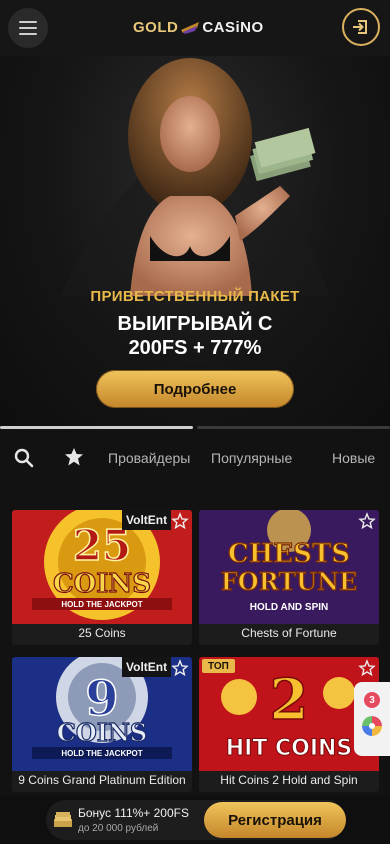  I want to click on art-title: CHESTS, so click(289, 554).